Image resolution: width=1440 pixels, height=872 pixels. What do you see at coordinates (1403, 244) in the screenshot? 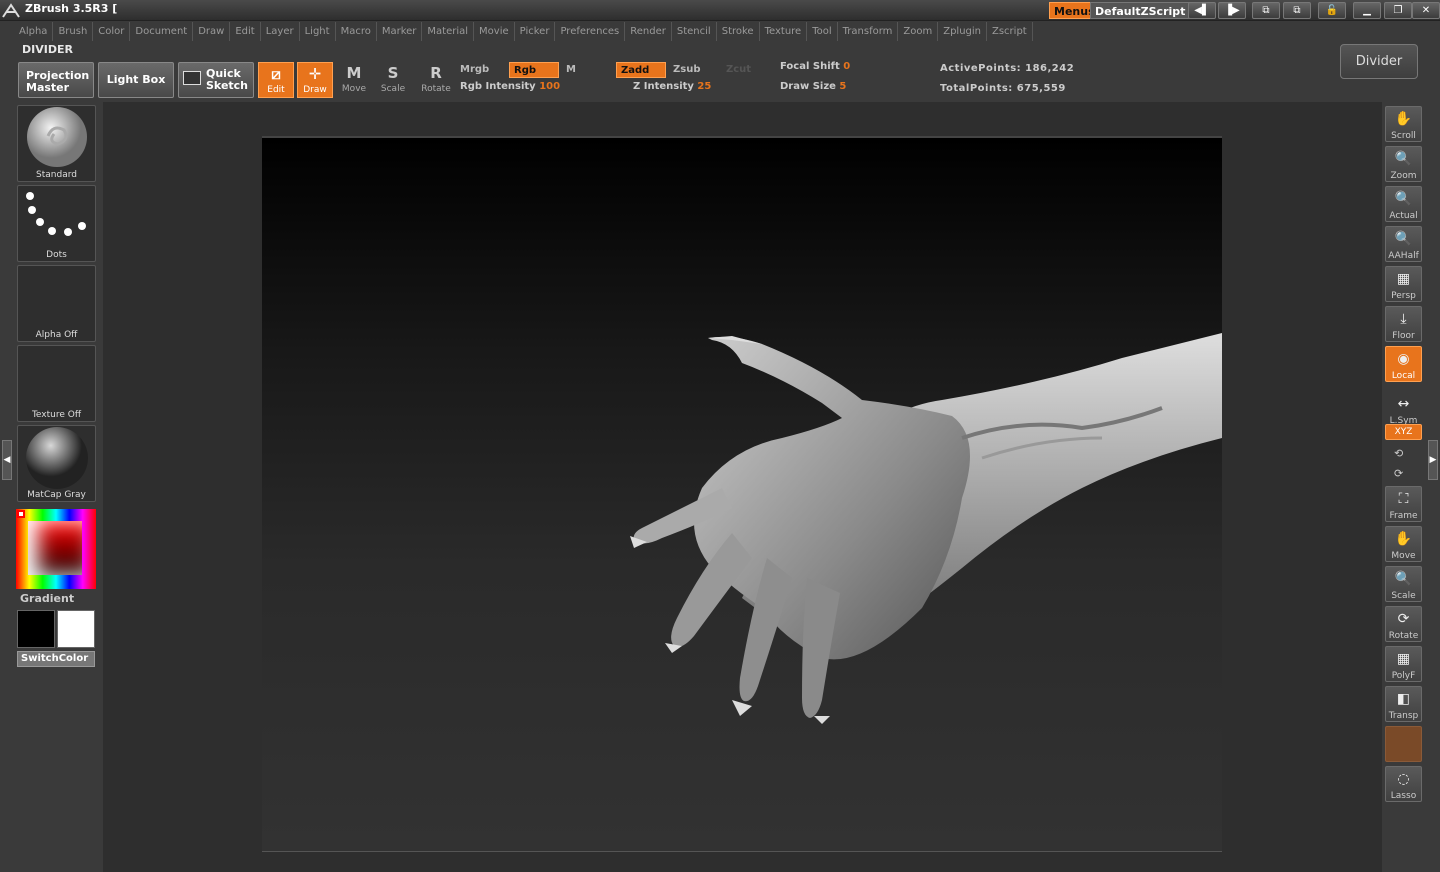
I see `view-aahalf-button: 🔍 AAHalf` at bounding box center [1403, 244].